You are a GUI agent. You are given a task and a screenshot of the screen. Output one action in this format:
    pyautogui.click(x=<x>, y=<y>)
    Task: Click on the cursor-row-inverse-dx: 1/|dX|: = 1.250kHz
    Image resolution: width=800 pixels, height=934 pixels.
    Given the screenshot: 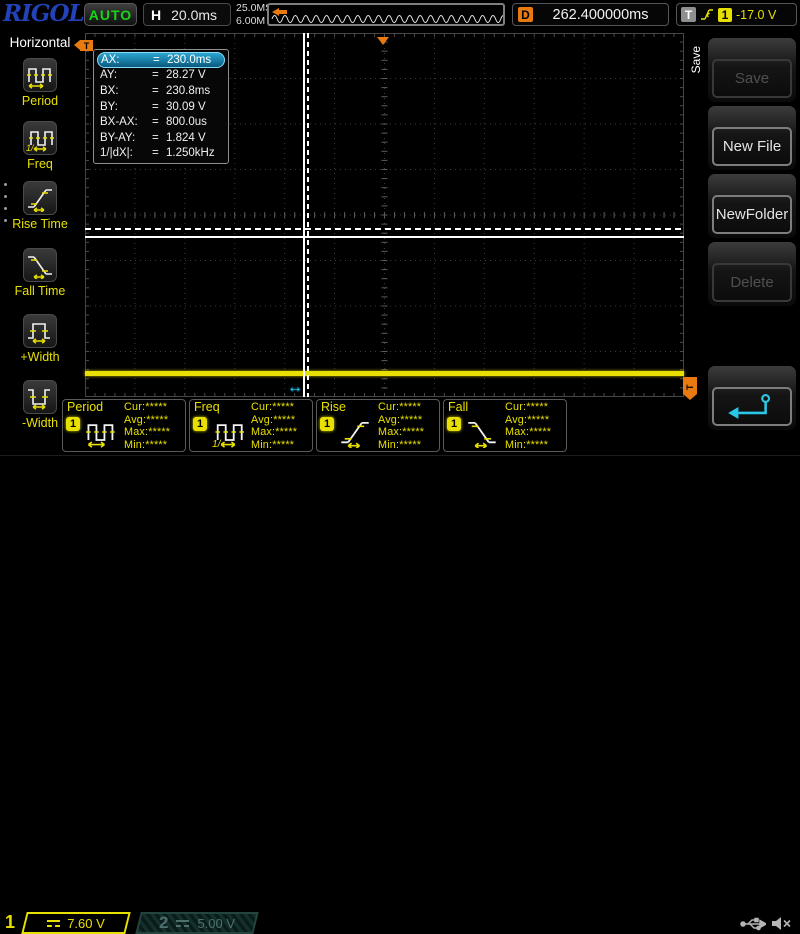 What is the action you would take?
    pyautogui.click(x=157, y=153)
    